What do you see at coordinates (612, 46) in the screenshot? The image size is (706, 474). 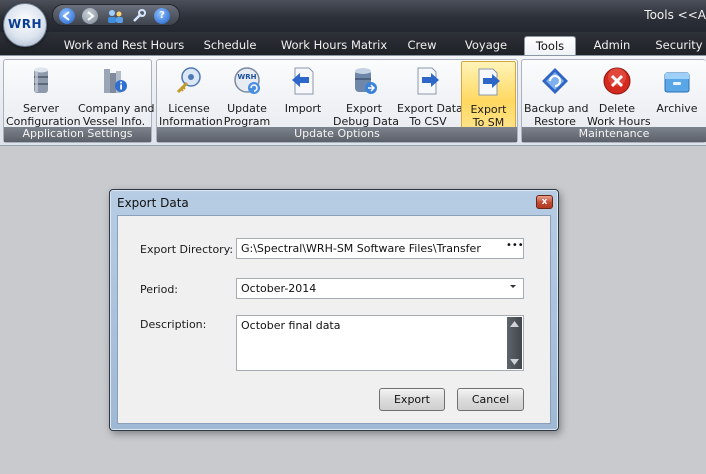 I see `tab-admin: Admin` at bounding box center [612, 46].